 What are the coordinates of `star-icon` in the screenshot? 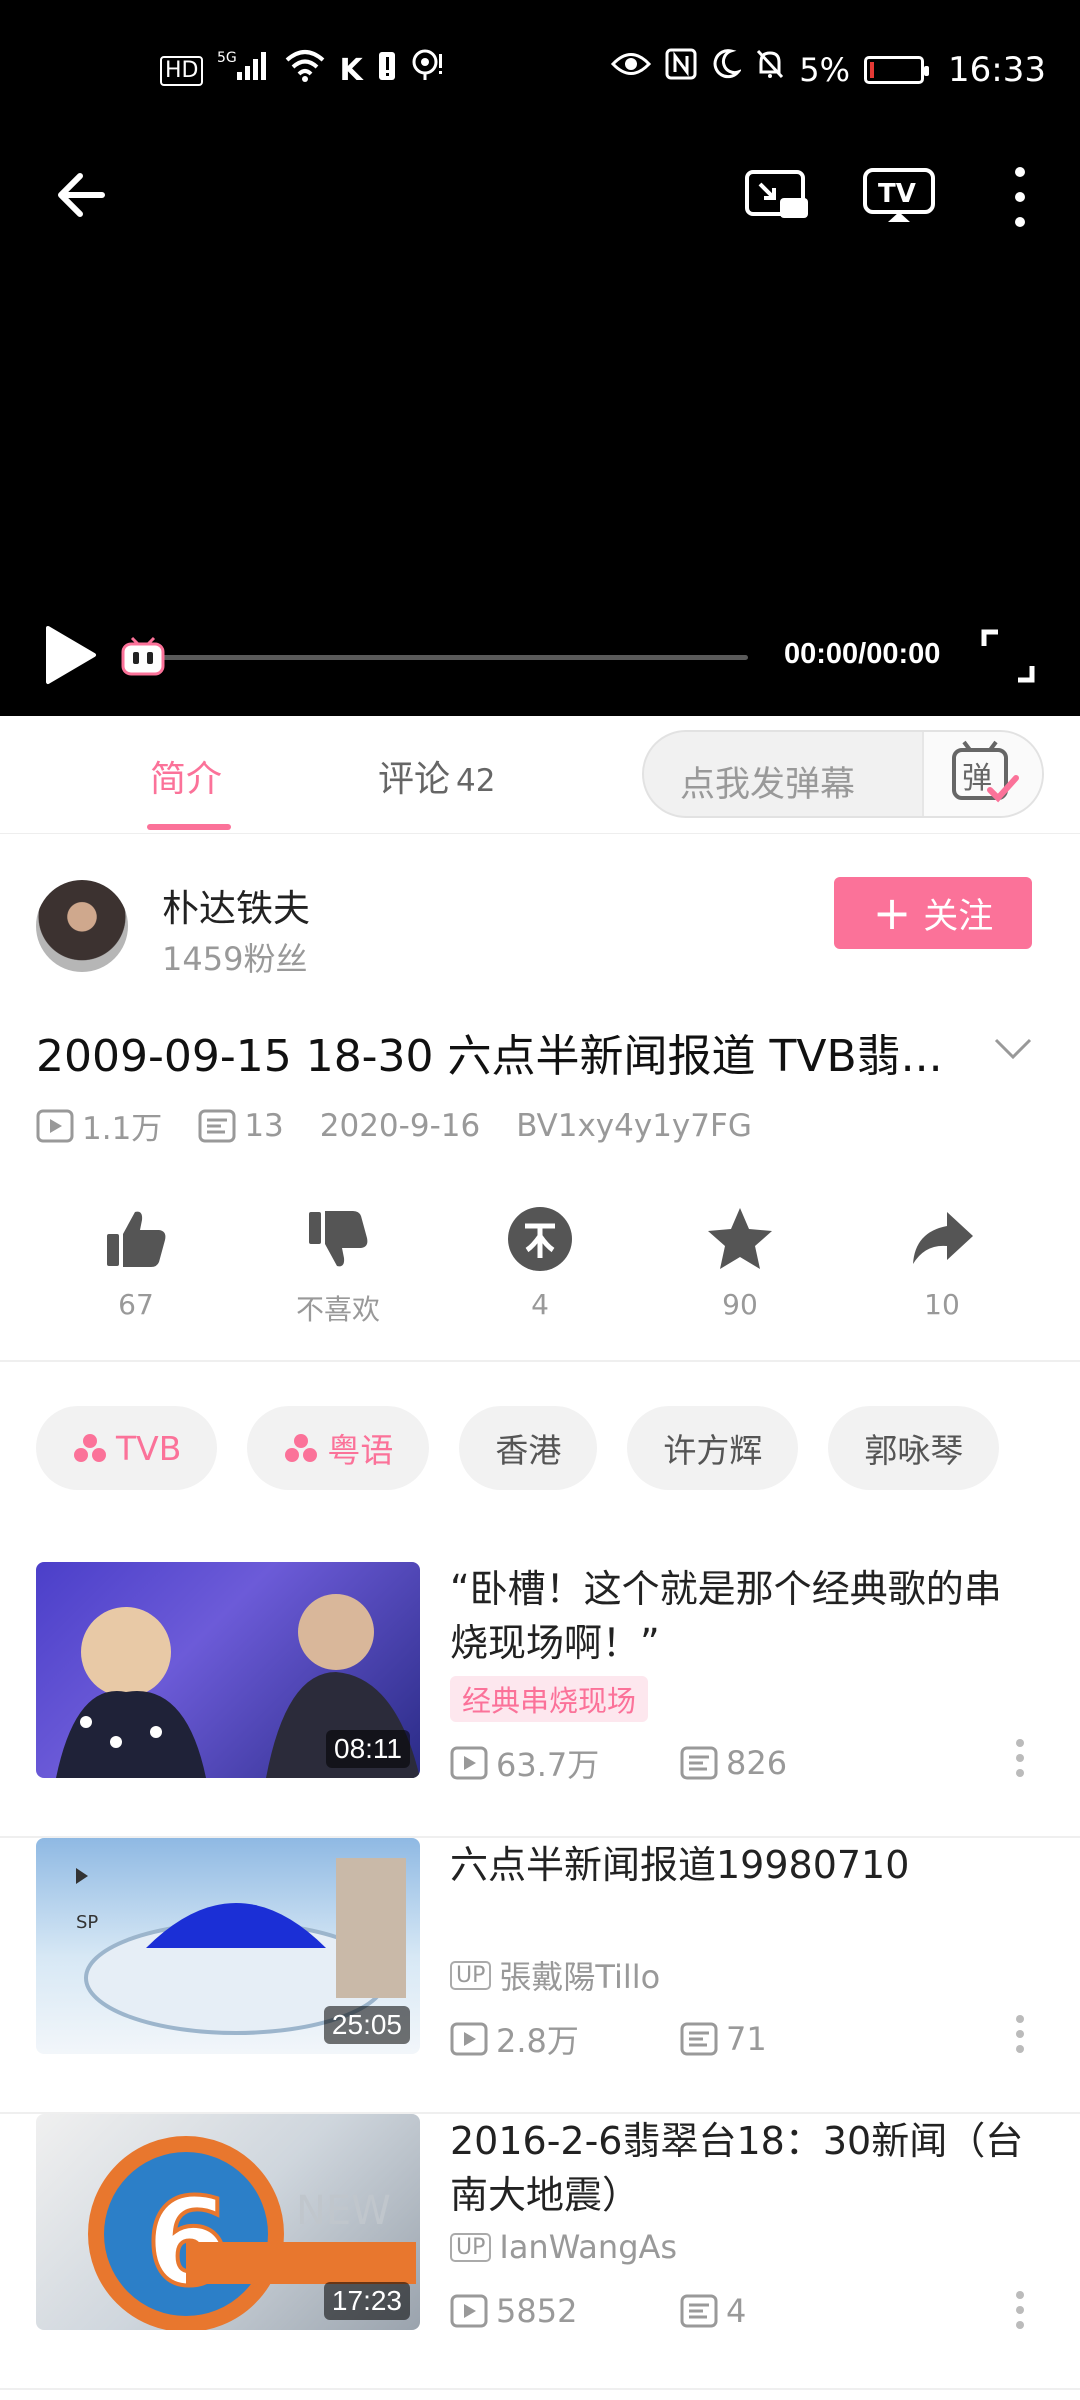 It's located at (740, 1238).